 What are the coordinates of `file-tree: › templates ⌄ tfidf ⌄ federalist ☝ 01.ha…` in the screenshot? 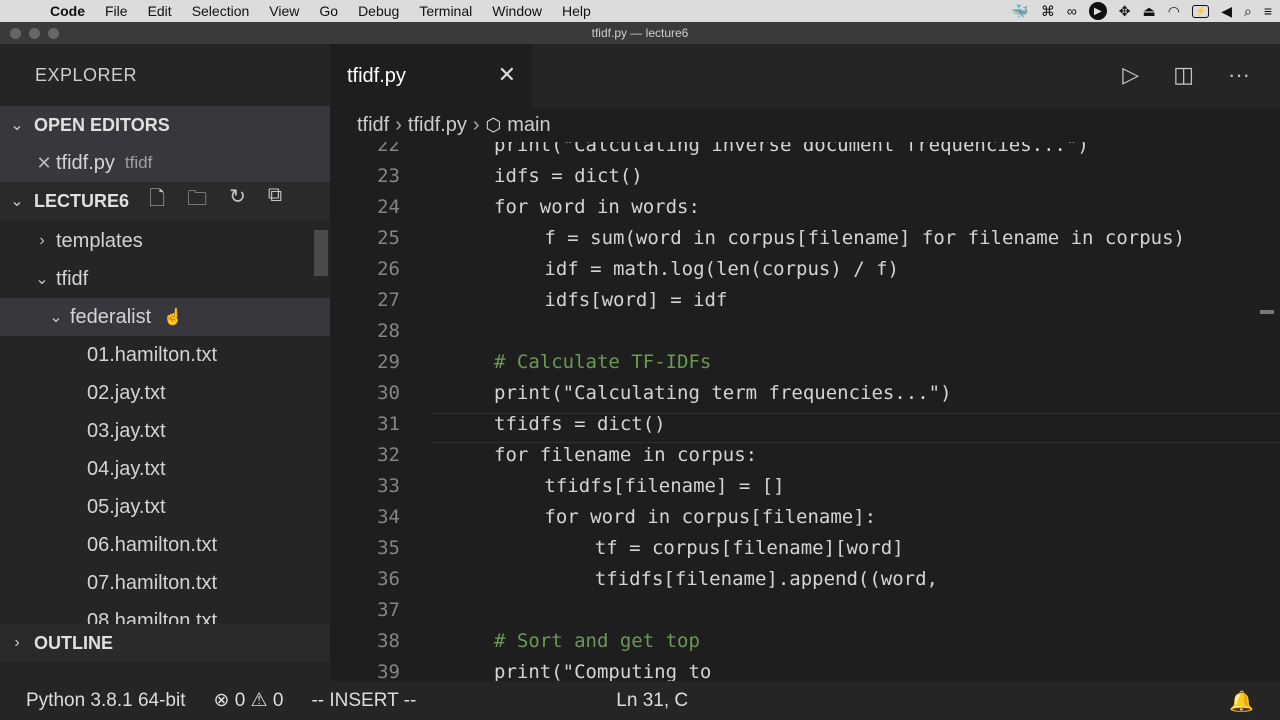 It's located at (165, 422).